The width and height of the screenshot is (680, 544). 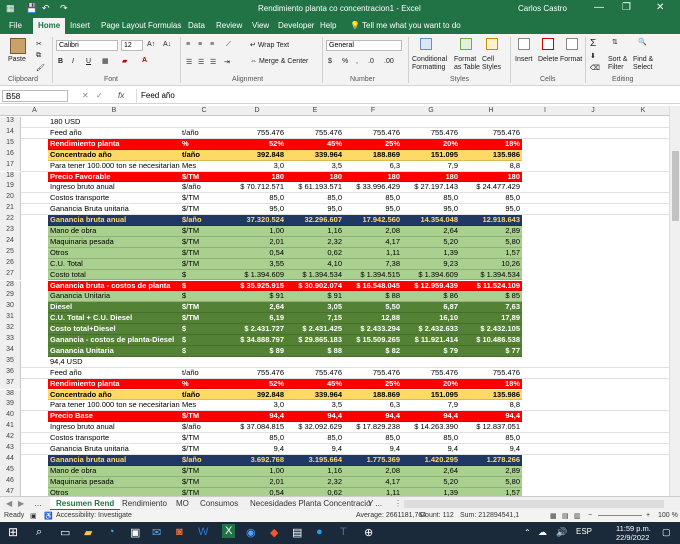 What do you see at coordinates (114, 187) in the screenshot?
I see `table-cell: Ingreso bruto anual` at bounding box center [114, 187].